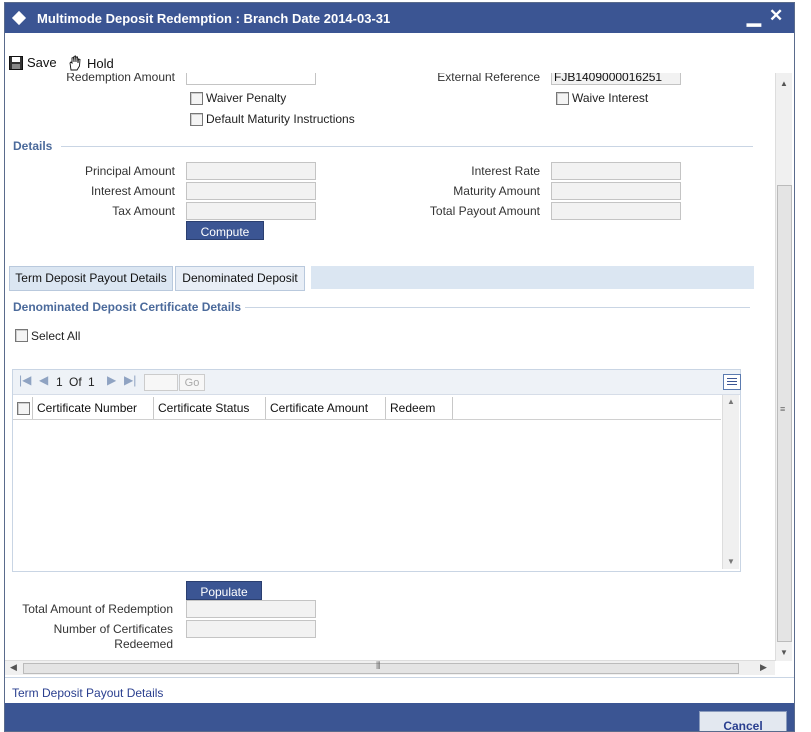 The width and height of the screenshot is (811, 732). I want to click on page-current: 1, so click(59, 382).